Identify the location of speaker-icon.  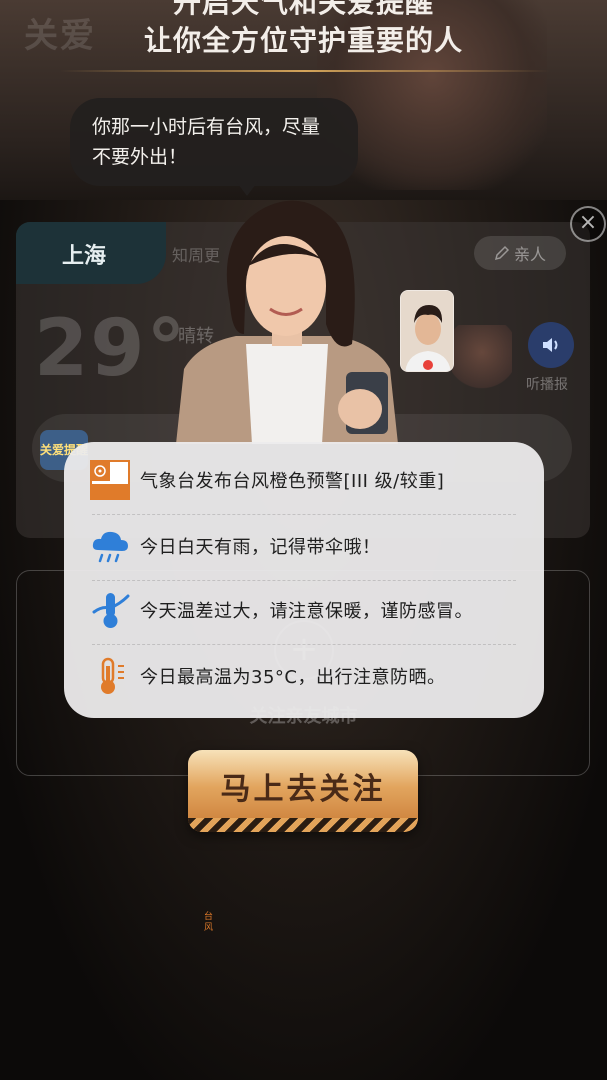
(550, 345).